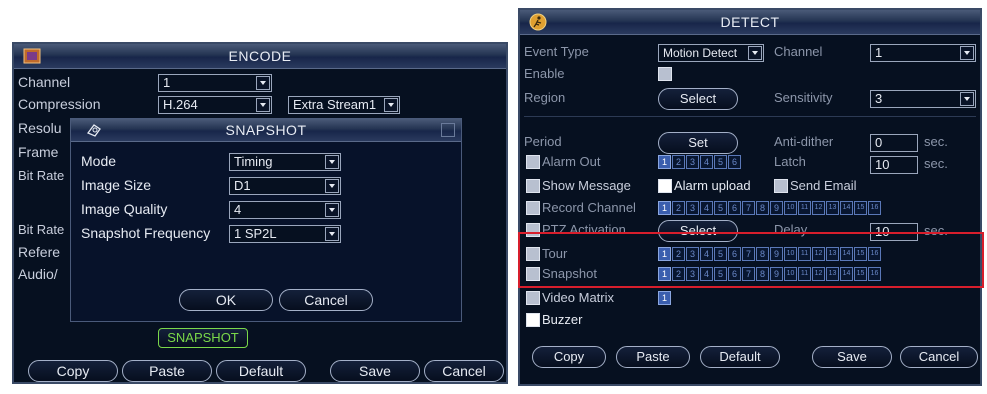 This screenshot has height=394, width=987. I want to click on snapshot-titlebar: SNAPSHOT, so click(266, 130).